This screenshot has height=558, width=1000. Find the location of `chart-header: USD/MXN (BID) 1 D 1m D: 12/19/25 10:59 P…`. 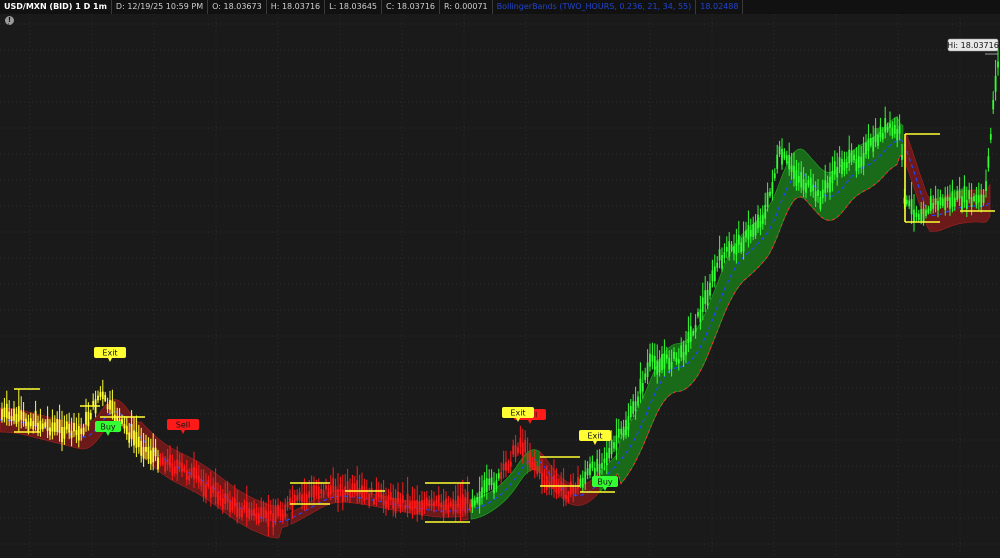

chart-header: USD/MXN (BID) 1 D 1m D: 12/19/25 10:59 P… is located at coordinates (500, 7).